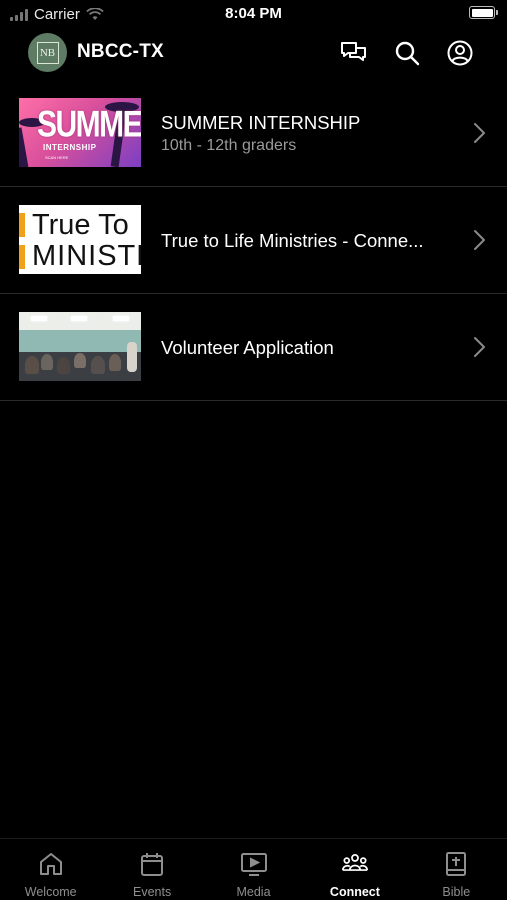  What do you see at coordinates (50, 864) in the screenshot?
I see `home-icon` at bounding box center [50, 864].